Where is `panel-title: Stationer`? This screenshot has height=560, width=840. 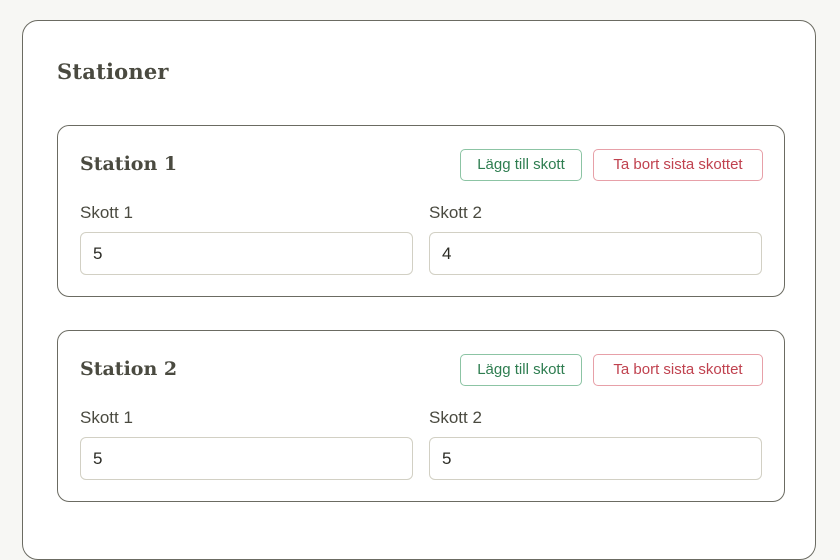 panel-title: Stationer is located at coordinates (113, 71).